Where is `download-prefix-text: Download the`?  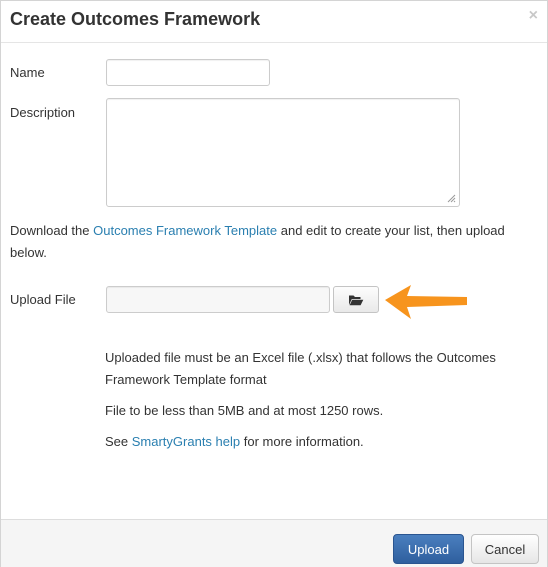 download-prefix-text: Download the is located at coordinates (52, 230).